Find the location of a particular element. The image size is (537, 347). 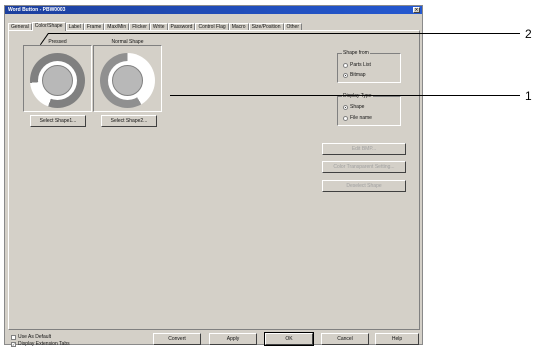

display-extension-tabs-box: ✓ is located at coordinates (13, 344).